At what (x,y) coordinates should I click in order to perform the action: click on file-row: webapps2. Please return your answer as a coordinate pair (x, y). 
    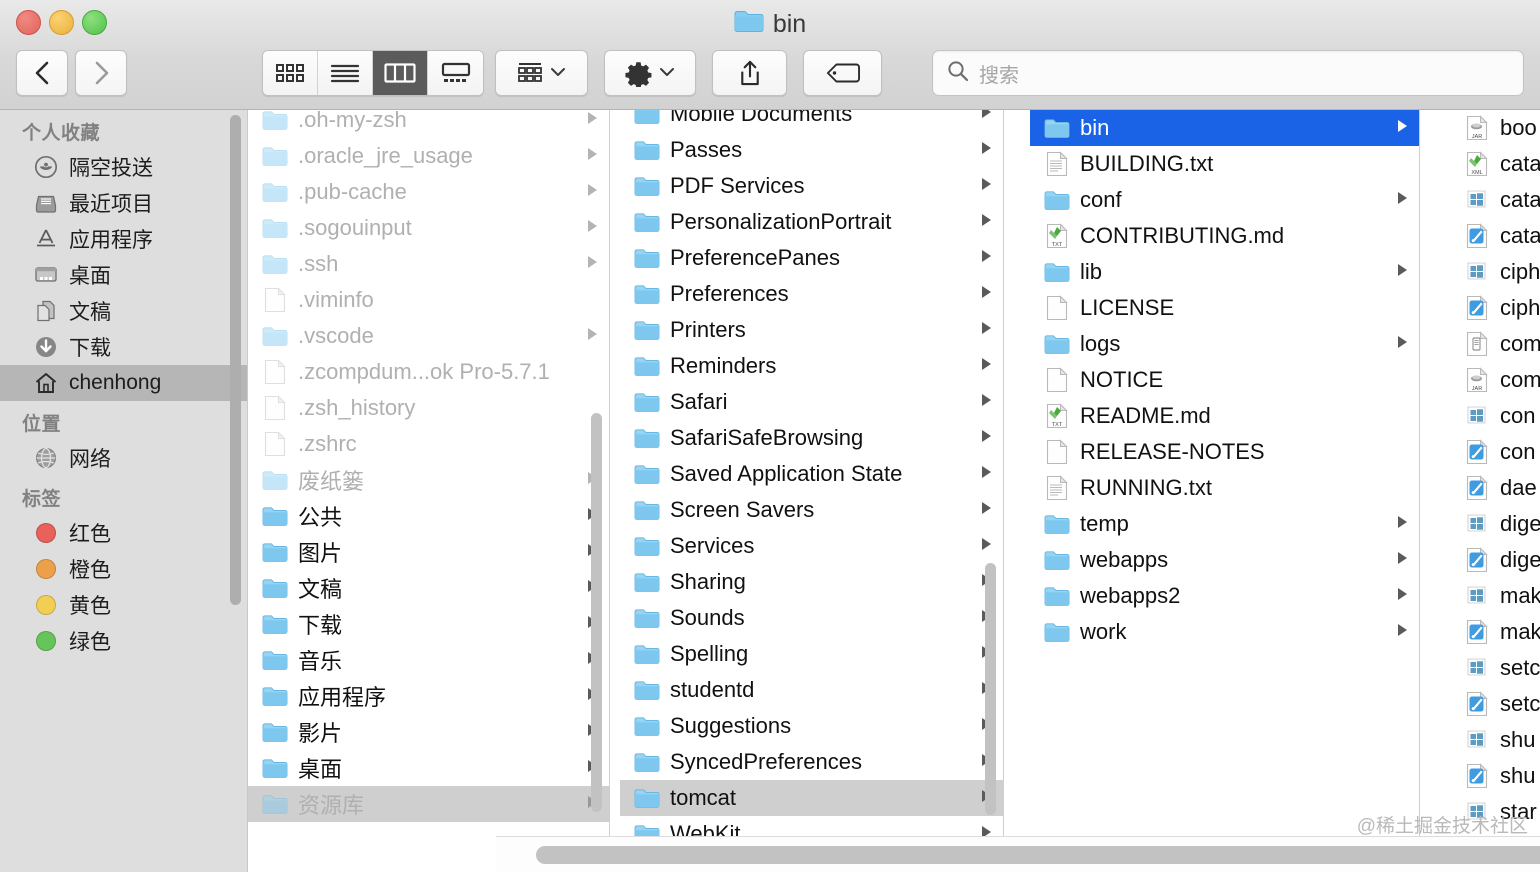
    Looking at the image, I should click on (1224, 596).